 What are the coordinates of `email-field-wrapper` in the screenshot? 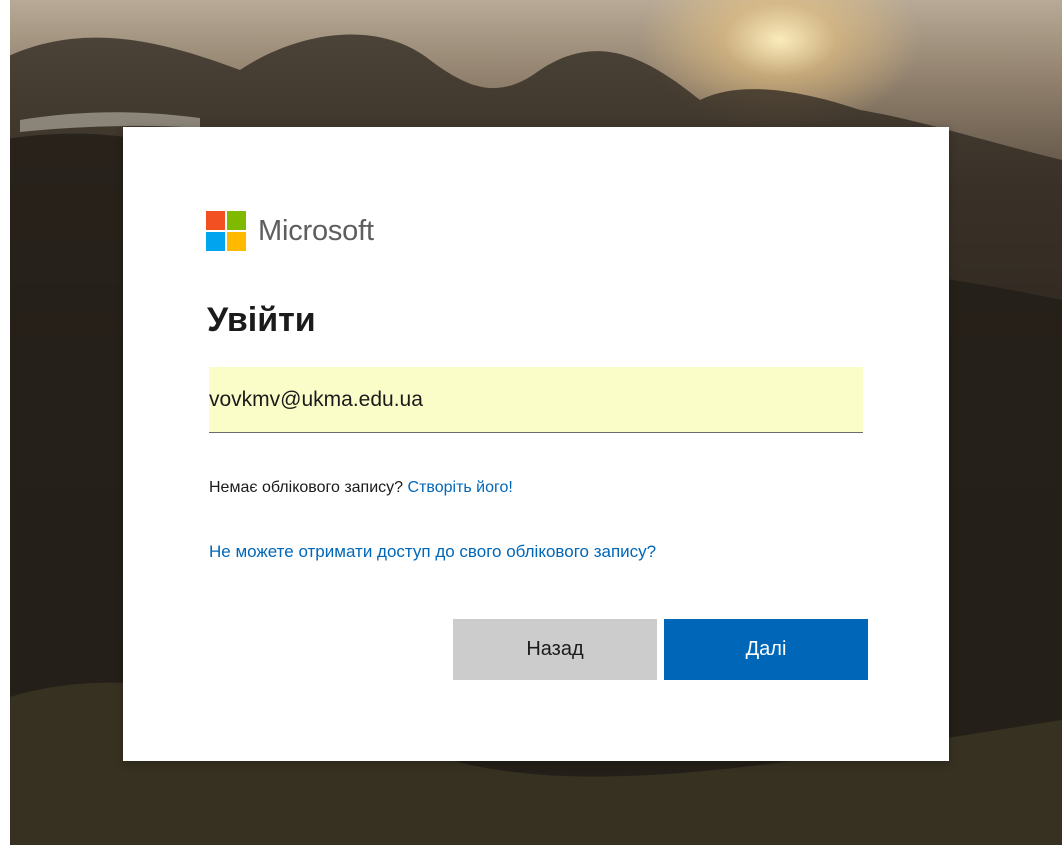 It's located at (536, 400).